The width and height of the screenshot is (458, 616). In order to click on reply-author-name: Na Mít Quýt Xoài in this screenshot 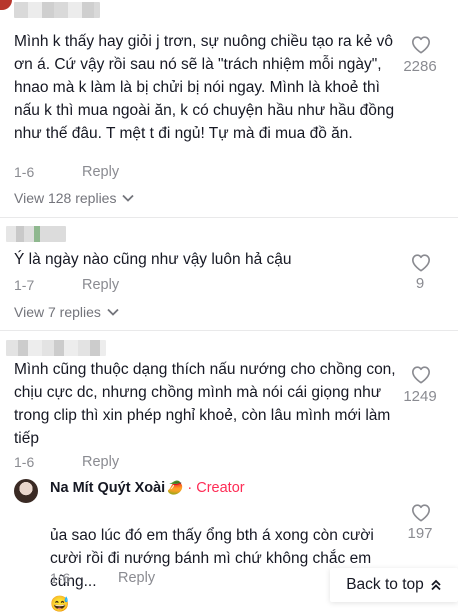, I will do `click(107, 488)`.